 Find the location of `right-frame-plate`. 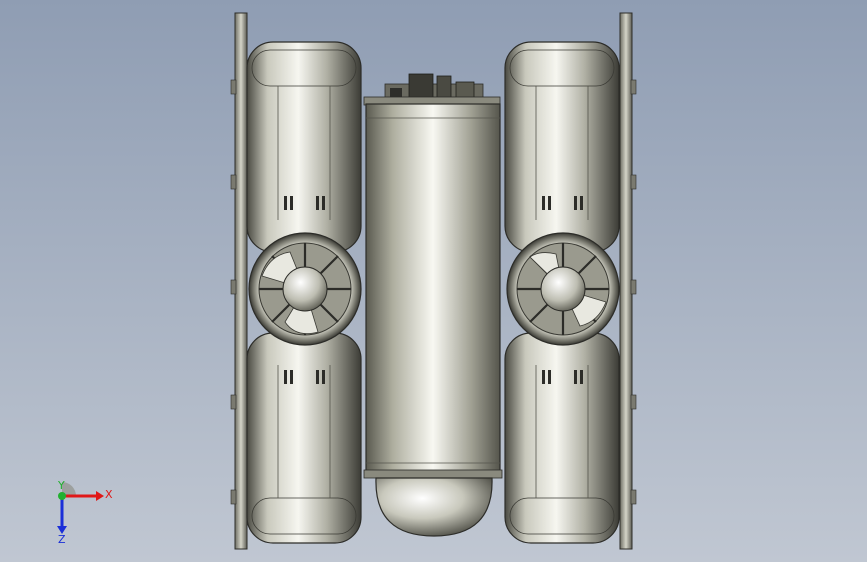

right-frame-plate is located at coordinates (628, 281).